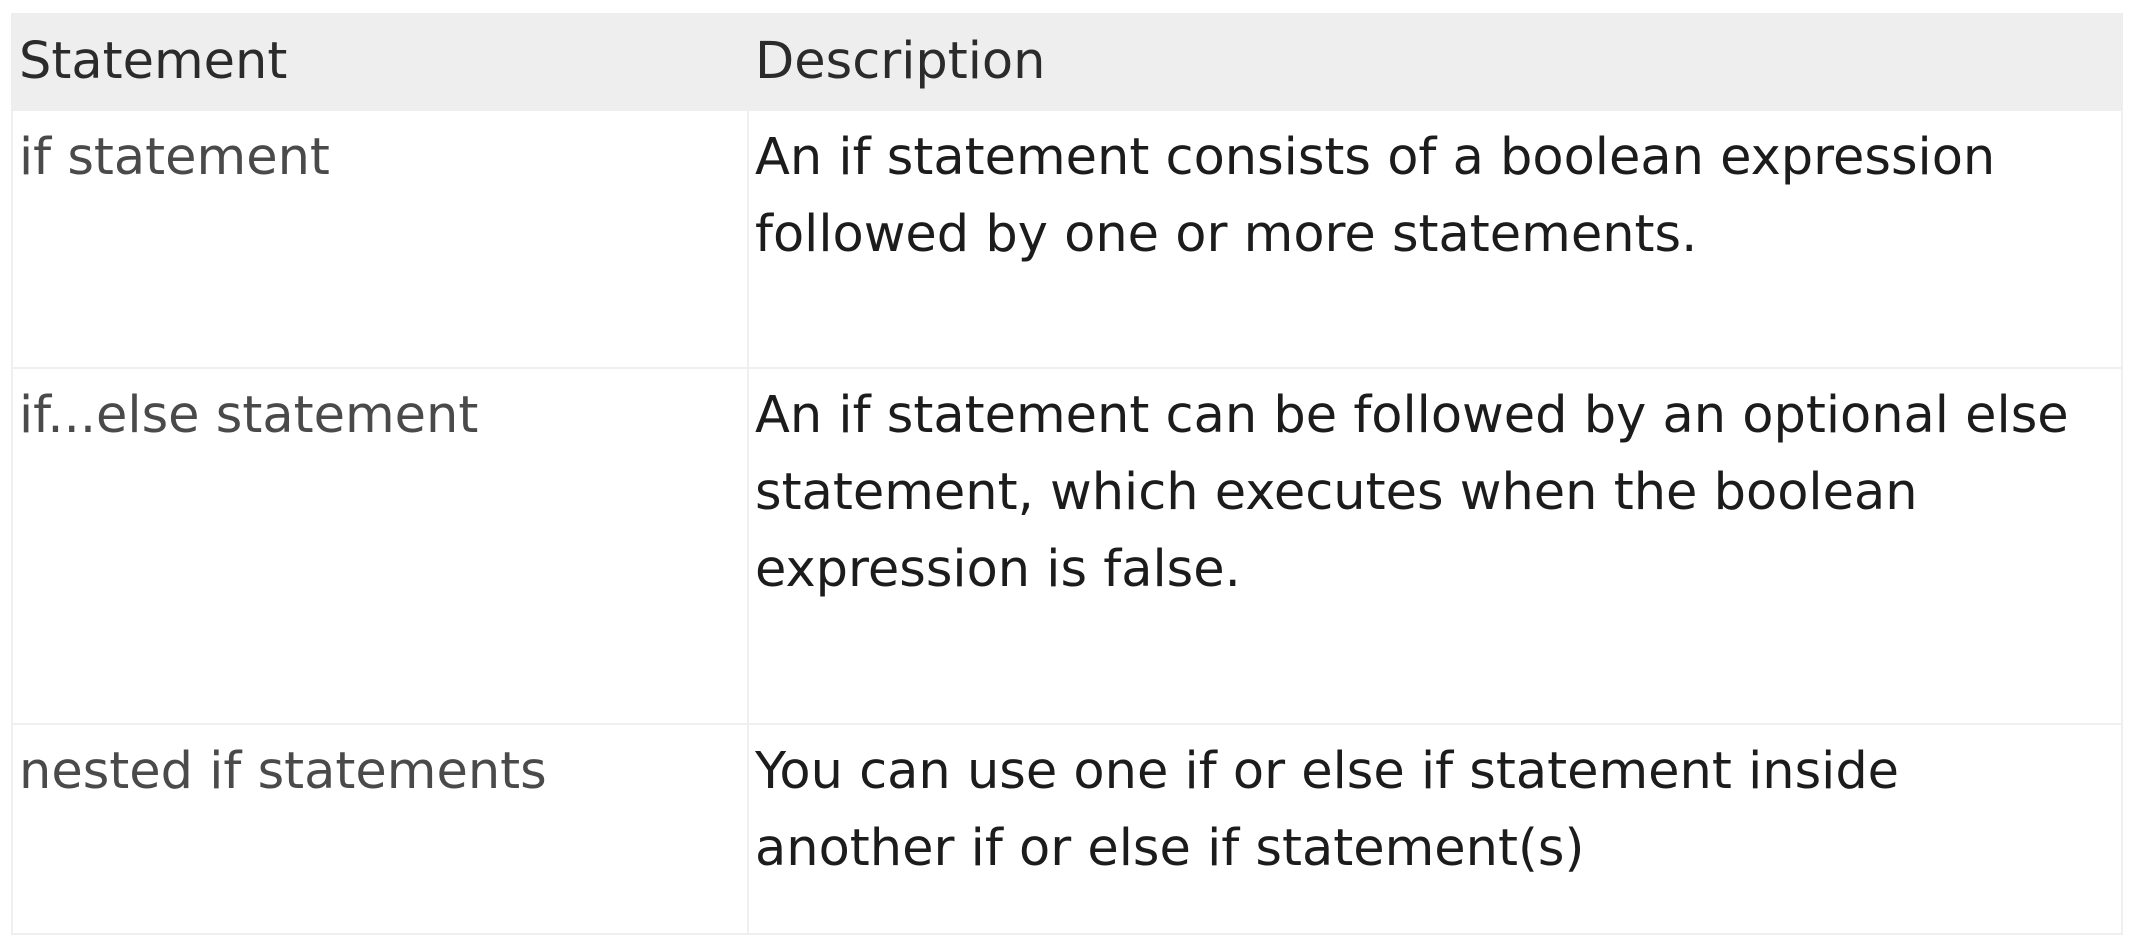  What do you see at coordinates (1435, 62) in the screenshot?
I see `header-description: Description` at bounding box center [1435, 62].